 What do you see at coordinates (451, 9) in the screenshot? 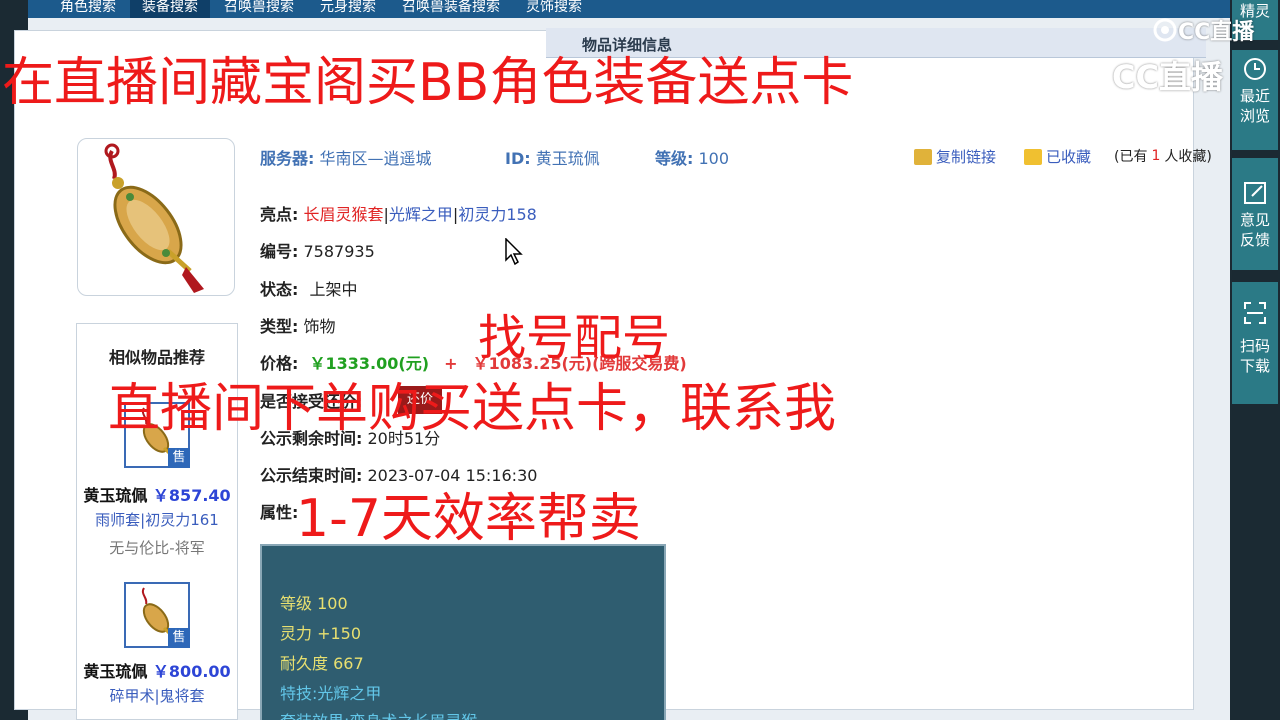
I see `tab-summon-equipment-search: 召唤兽装备搜索` at bounding box center [451, 9].